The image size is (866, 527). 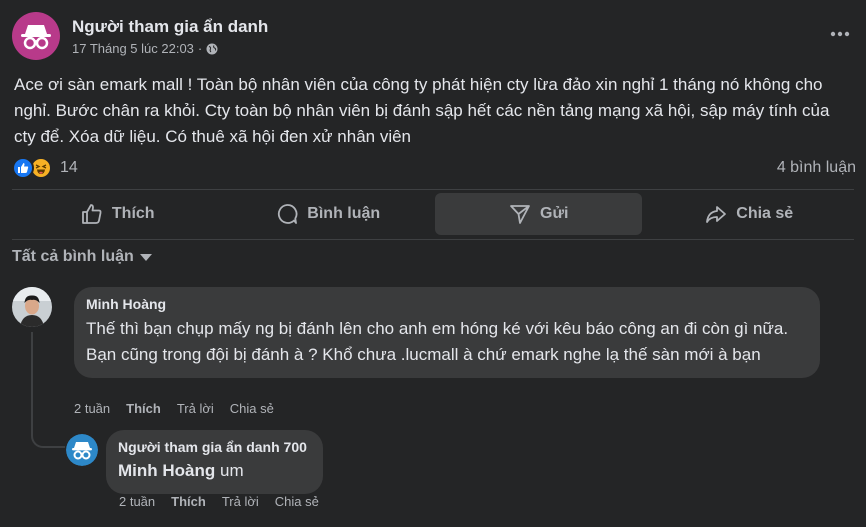 What do you see at coordinates (765, 213) in the screenshot?
I see `share-label: Chia sẻ` at bounding box center [765, 213].